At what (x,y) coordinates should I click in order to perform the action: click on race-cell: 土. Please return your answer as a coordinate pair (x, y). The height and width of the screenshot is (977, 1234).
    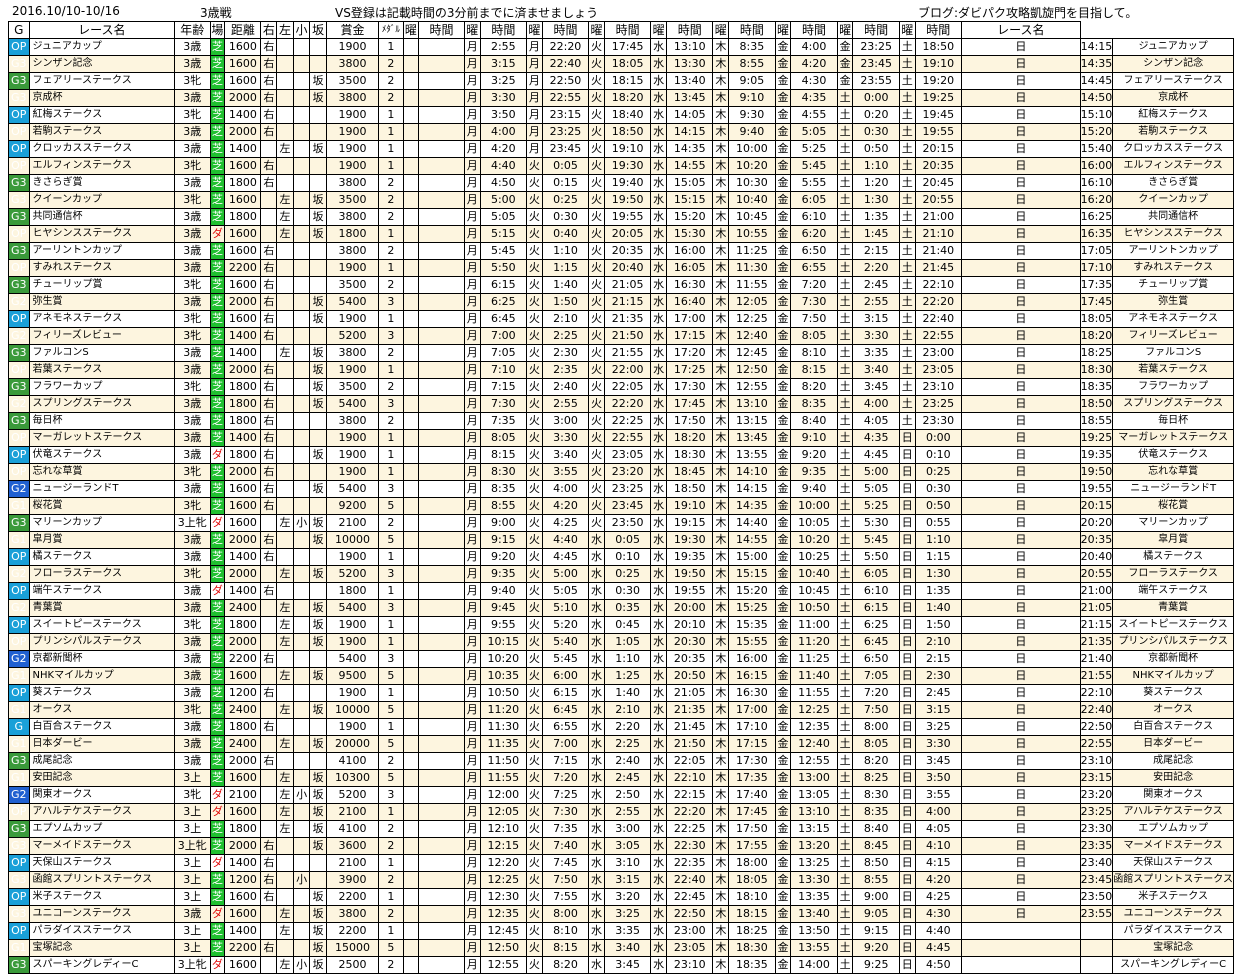
    Looking at the image, I should click on (907, 149).